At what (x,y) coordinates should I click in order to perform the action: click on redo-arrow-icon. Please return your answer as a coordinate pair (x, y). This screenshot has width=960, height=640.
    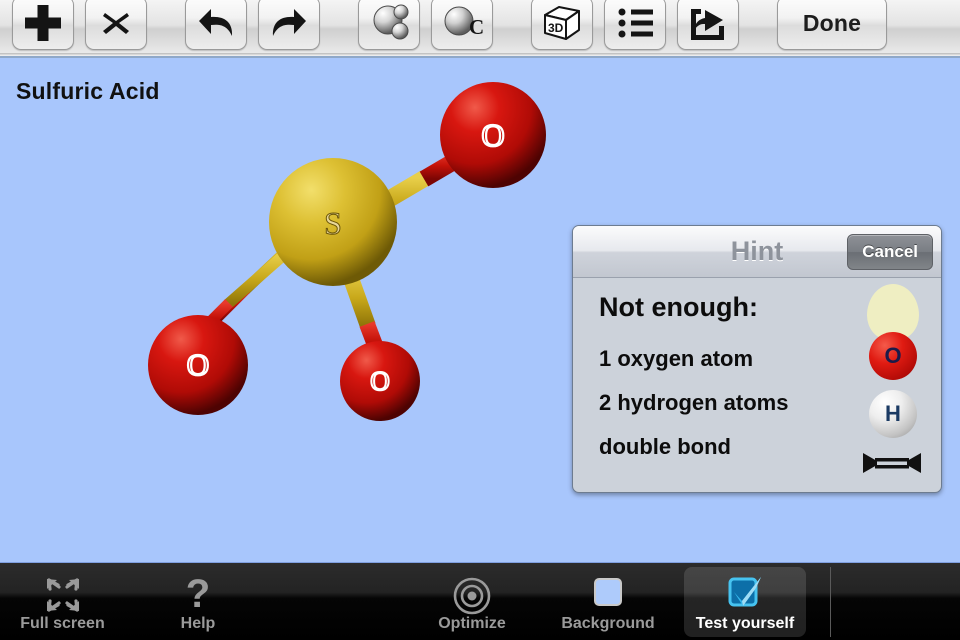
    Looking at the image, I should click on (289, 22).